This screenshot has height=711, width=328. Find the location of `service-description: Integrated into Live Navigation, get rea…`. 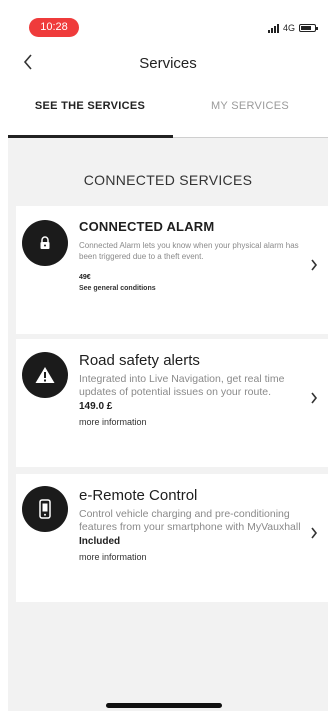

service-description: Integrated into Live Navigation, get rea… is located at coordinates (182, 385).